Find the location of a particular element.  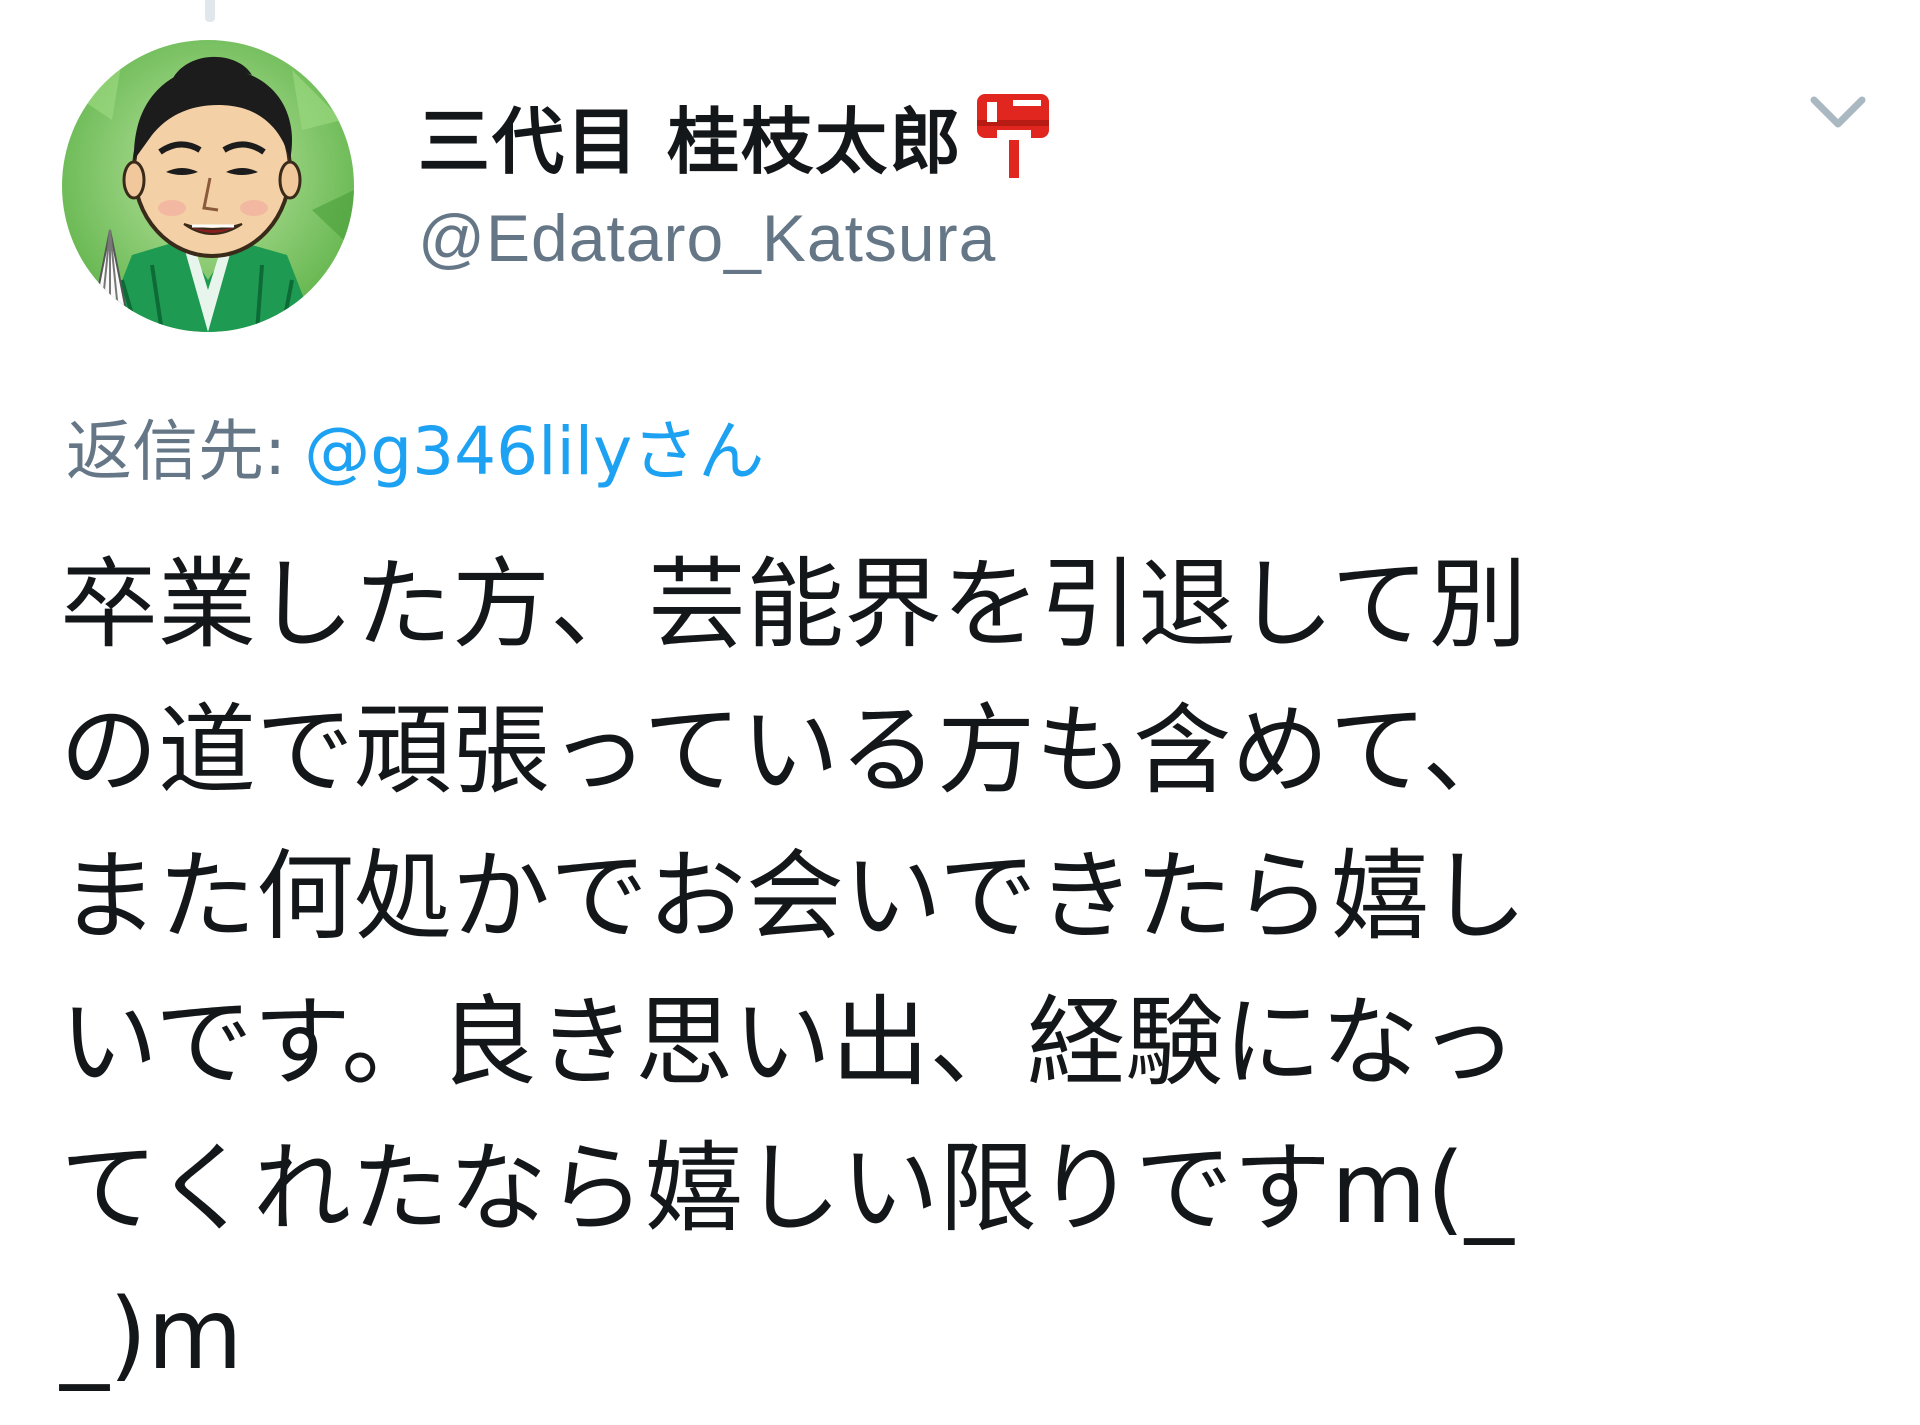

tweet-text-line: 卒業した方、芸能界を引退して別 is located at coordinates (794, 605).